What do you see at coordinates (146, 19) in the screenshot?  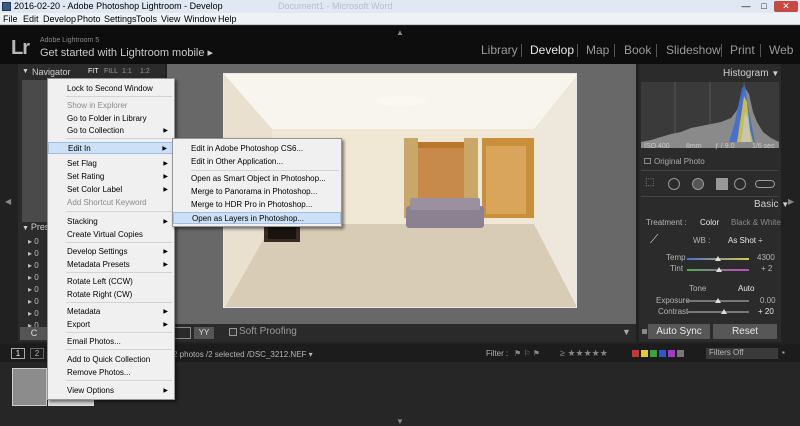 I see `menu-tools: Tools` at bounding box center [146, 19].